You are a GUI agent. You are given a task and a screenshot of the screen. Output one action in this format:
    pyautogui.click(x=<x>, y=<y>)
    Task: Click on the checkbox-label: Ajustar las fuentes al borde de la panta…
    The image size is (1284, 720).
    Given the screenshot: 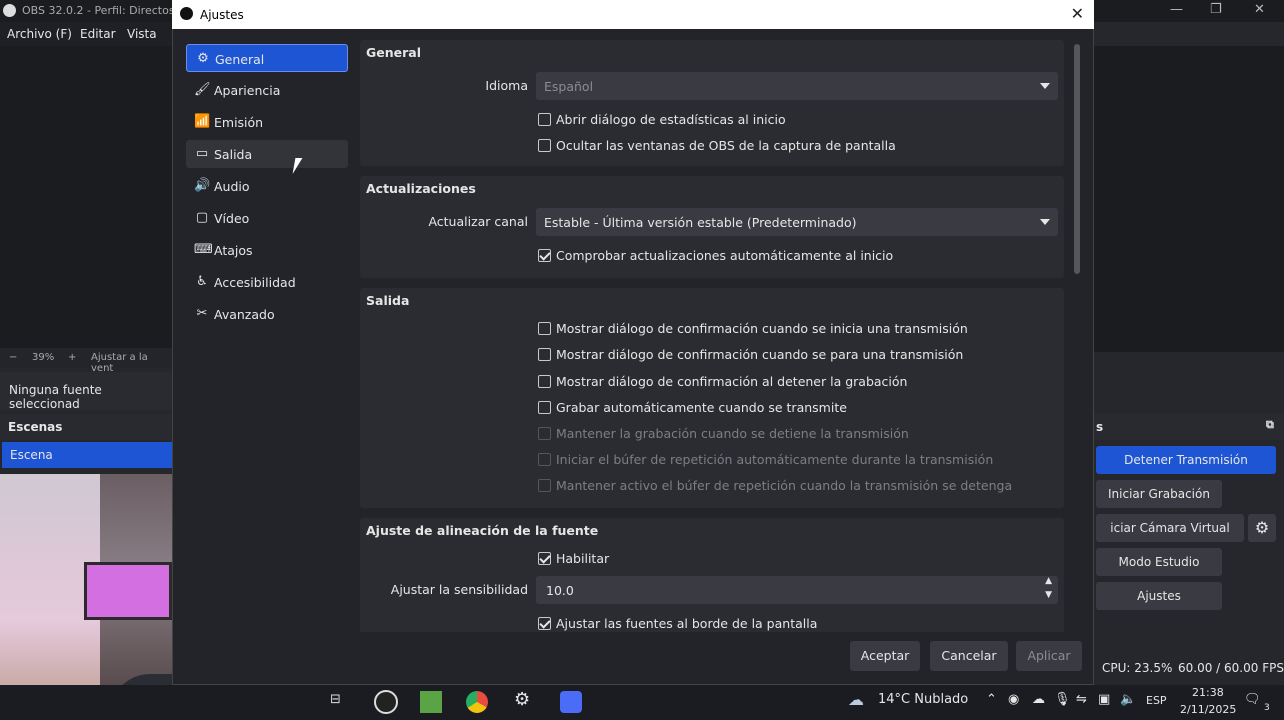 What is the action you would take?
    pyautogui.click(x=687, y=623)
    